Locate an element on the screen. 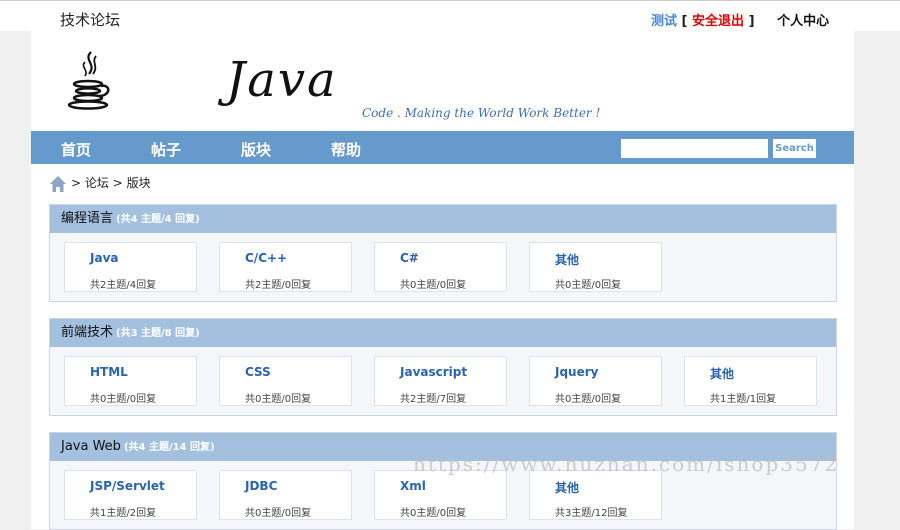 The width and height of the screenshot is (900, 530). section-stats: (共3 主题/8 回复) is located at coordinates (158, 333).